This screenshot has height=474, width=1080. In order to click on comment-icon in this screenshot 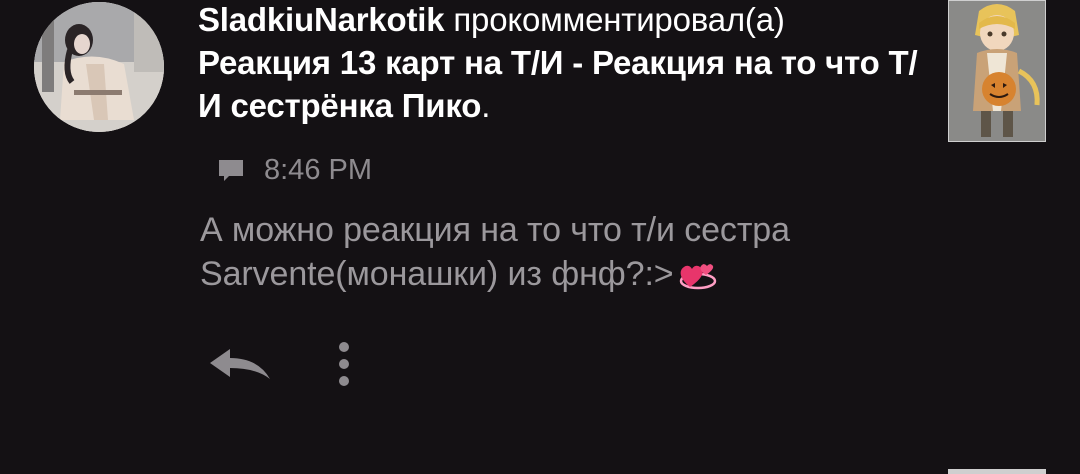, I will do `click(231, 170)`.